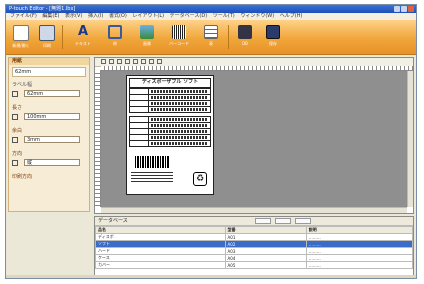 Image resolution: width=424 pixels, height=284 pixels. I want to click on database-icon, so click(245, 32).